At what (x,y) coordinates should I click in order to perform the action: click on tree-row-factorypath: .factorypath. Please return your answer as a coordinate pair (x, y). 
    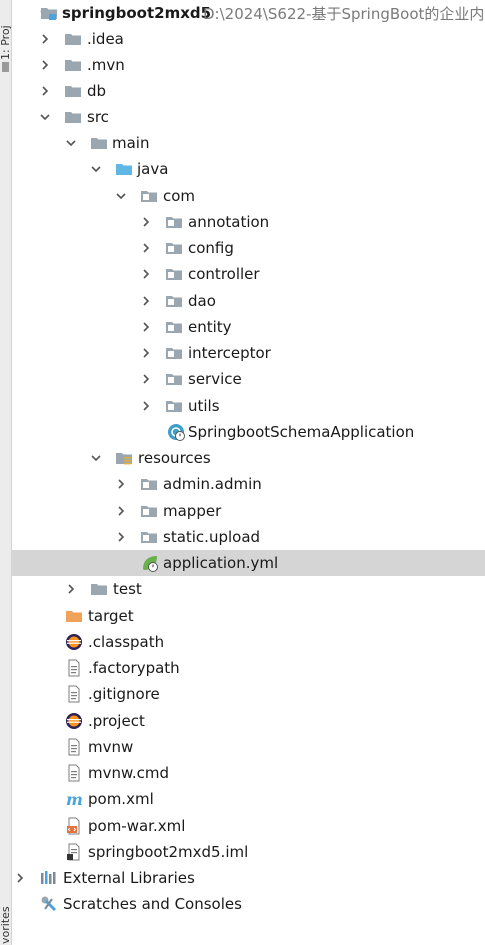
    Looking at the image, I should click on (248, 668).